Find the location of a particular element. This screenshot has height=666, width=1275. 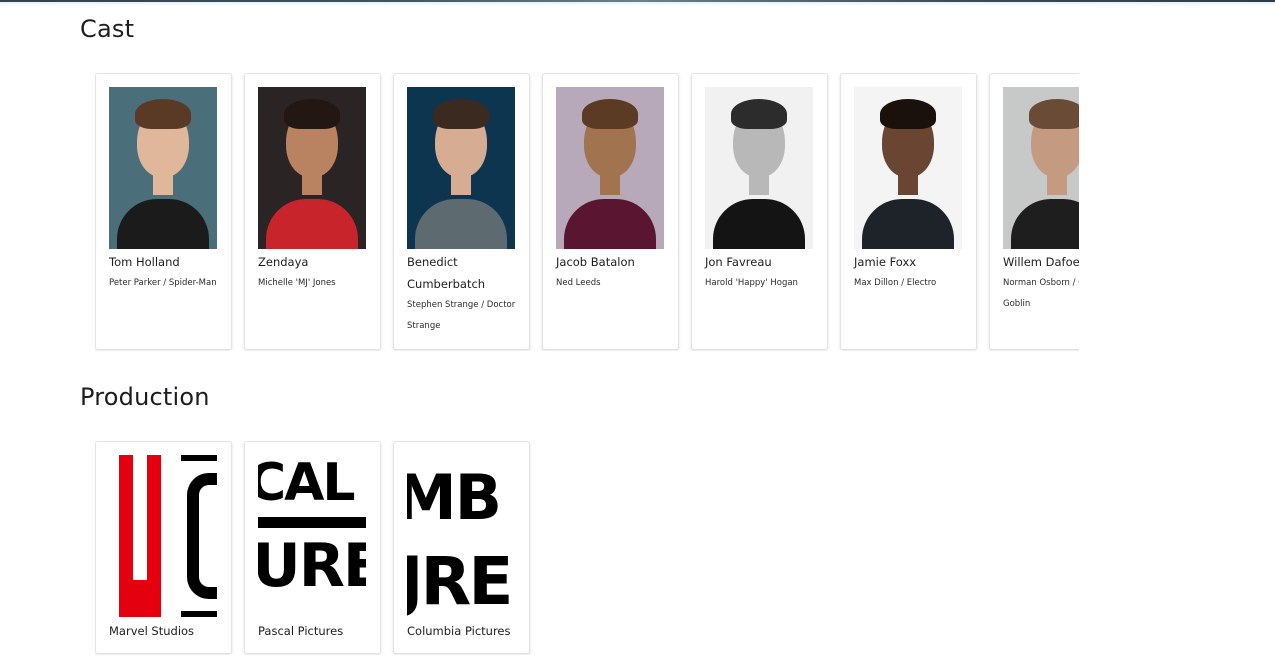

cast-name: Jon Favreau is located at coordinates (738, 262).